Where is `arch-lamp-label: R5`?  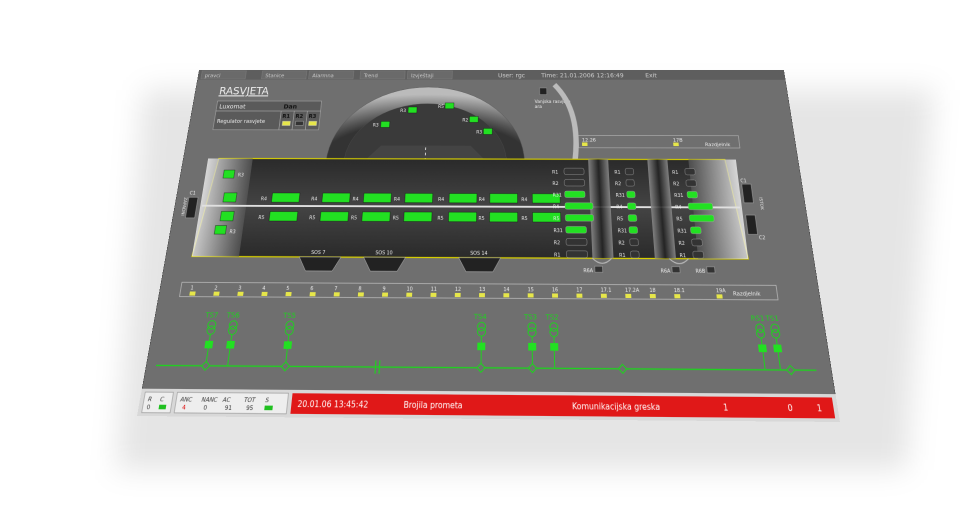
arch-lamp-label: R5 is located at coordinates (441, 106).